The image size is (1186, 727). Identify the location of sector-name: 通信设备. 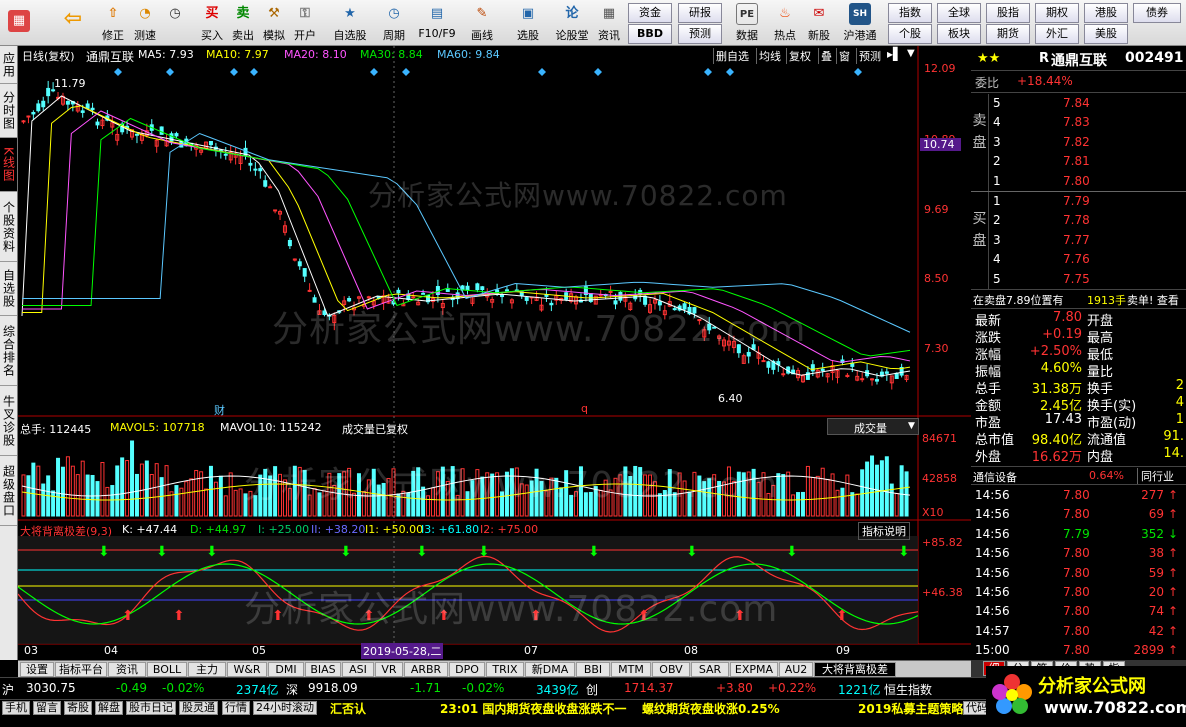
(995, 477).